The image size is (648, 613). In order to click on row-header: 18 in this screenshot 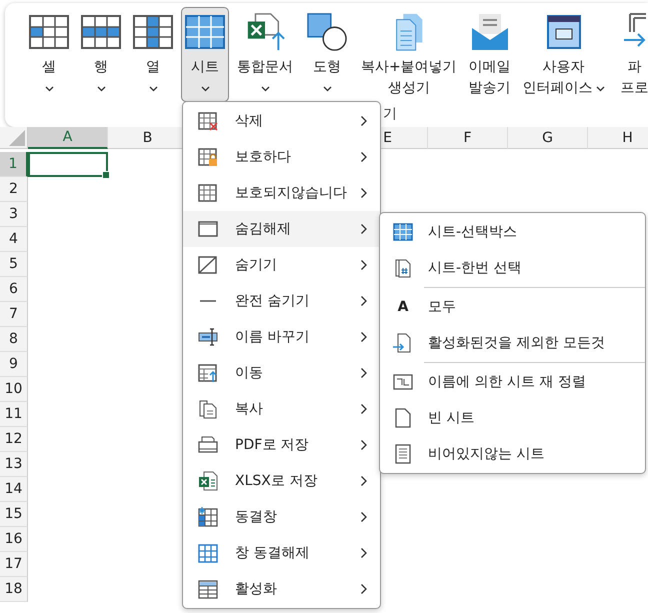, I will do `click(14, 589)`.